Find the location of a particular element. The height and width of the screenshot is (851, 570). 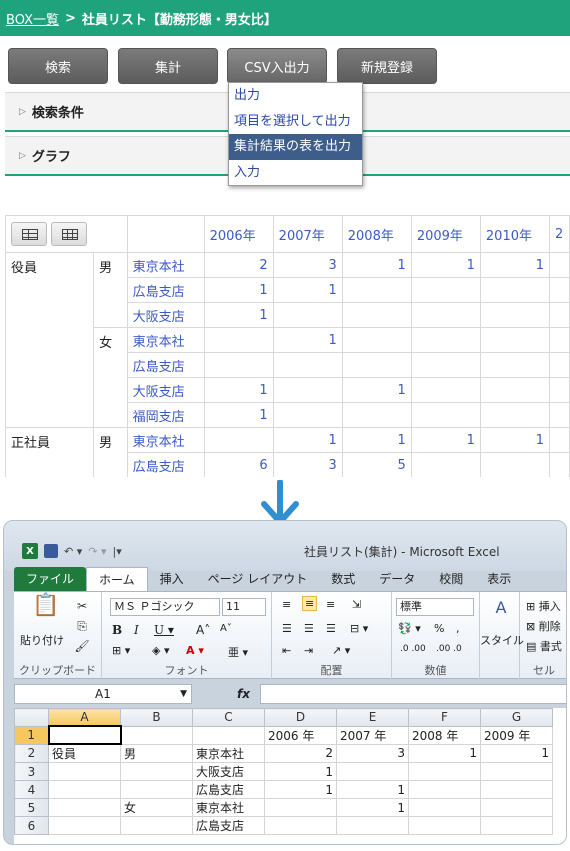

decrease-decimal-icon: .00 .0 is located at coordinates (449, 649).